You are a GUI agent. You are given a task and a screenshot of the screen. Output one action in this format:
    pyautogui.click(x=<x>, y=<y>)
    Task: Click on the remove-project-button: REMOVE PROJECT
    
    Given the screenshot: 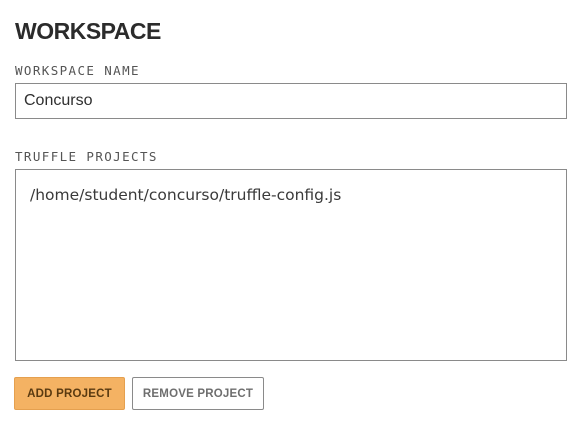 What is the action you would take?
    pyautogui.click(x=198, y=393)
    